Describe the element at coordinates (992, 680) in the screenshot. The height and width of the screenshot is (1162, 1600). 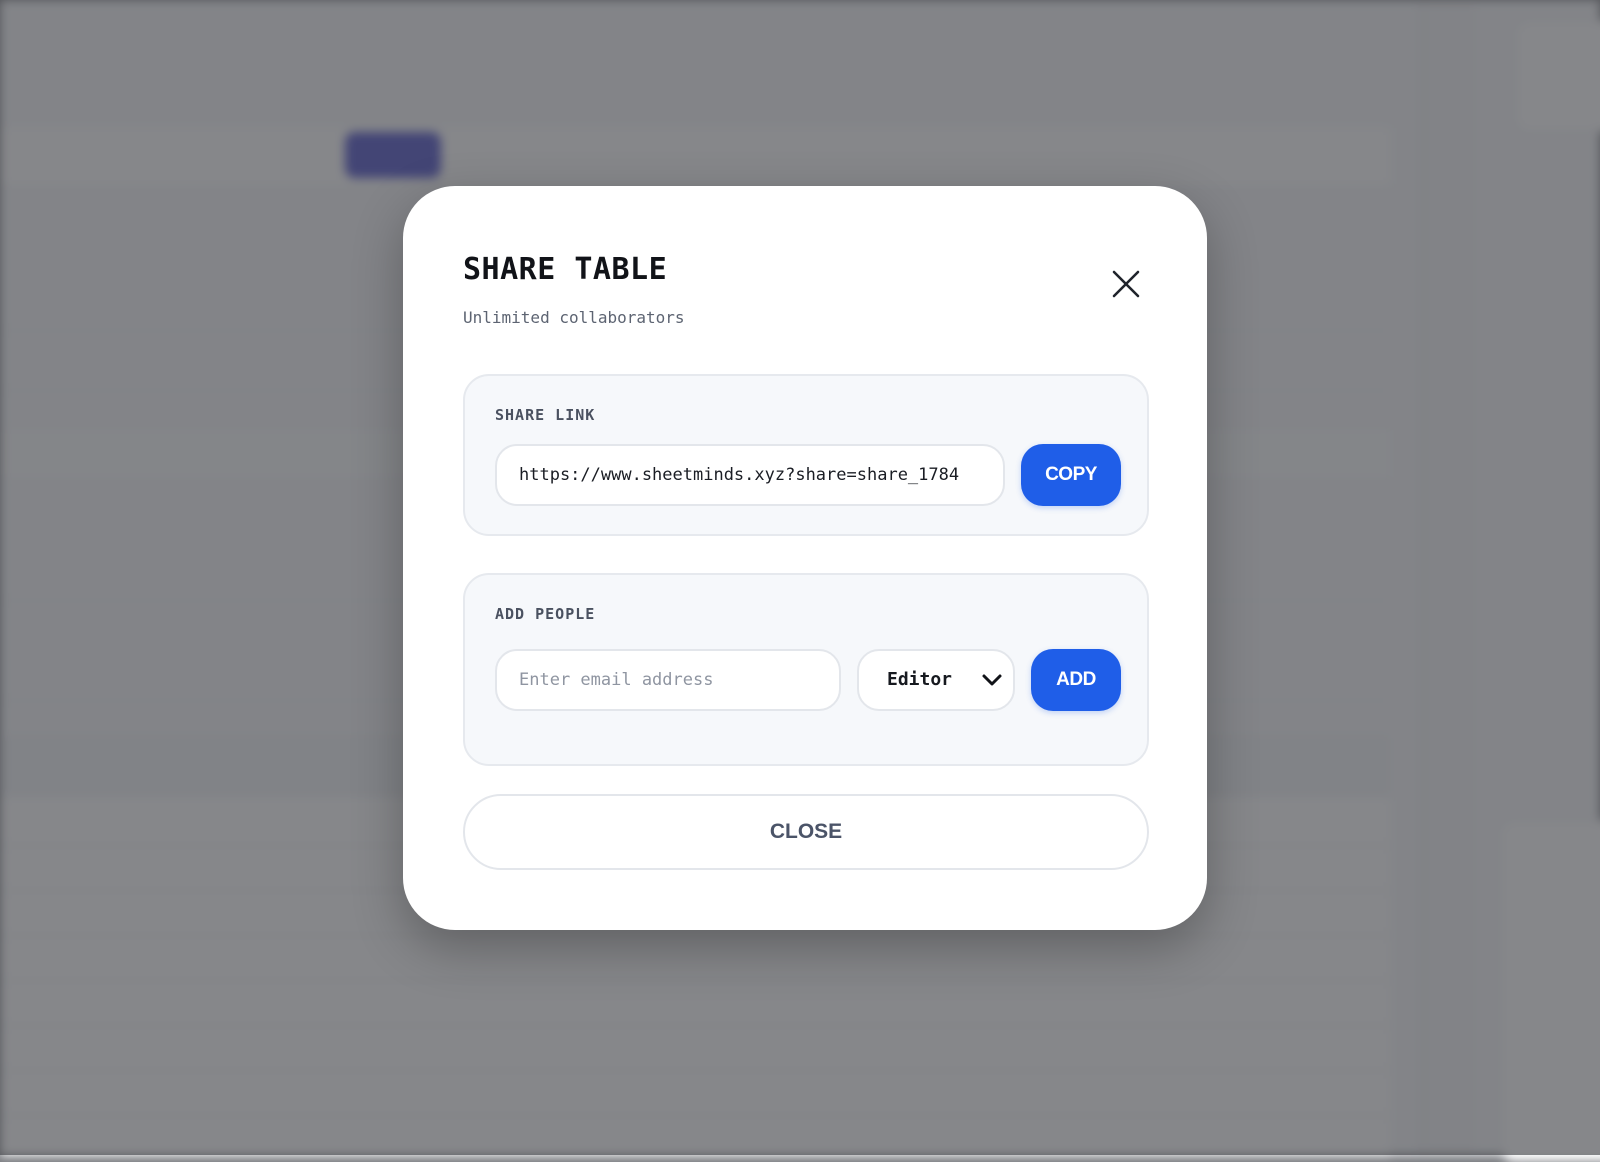
I see `chevron-down-icon` at that location.